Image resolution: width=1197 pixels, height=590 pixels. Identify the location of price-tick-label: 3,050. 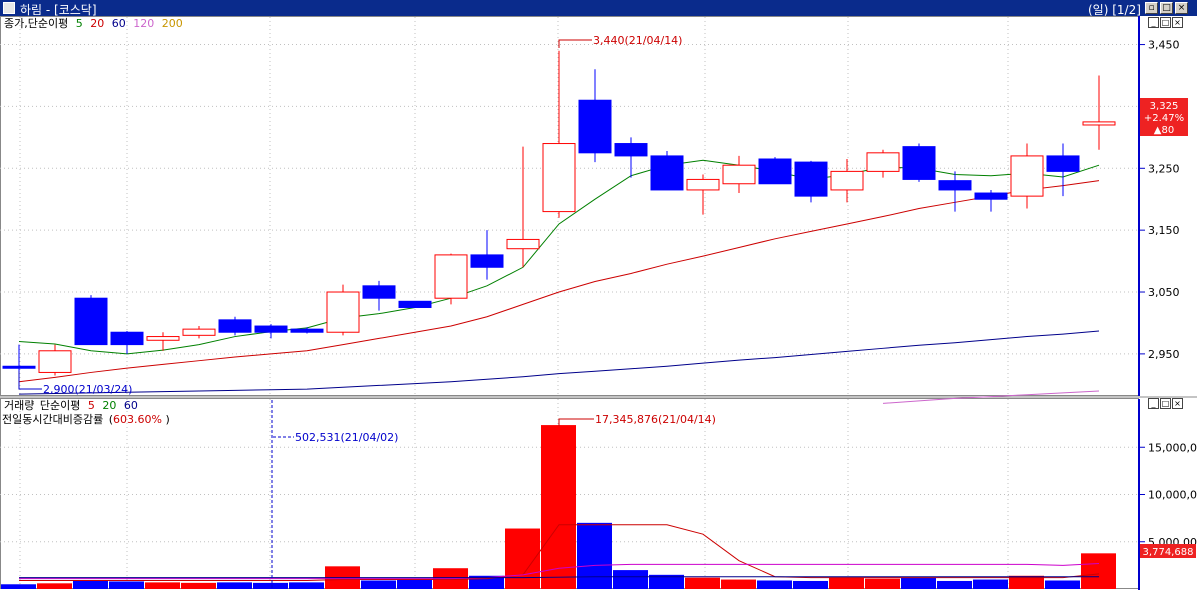
(1164, 292).